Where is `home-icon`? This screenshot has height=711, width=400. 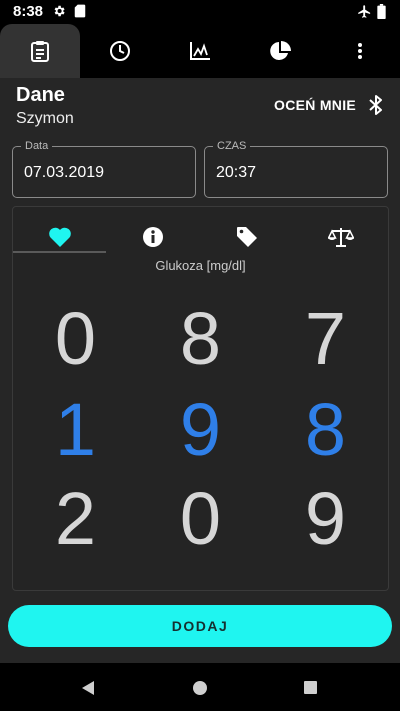
home-icon is located at coordinates (200, 688).